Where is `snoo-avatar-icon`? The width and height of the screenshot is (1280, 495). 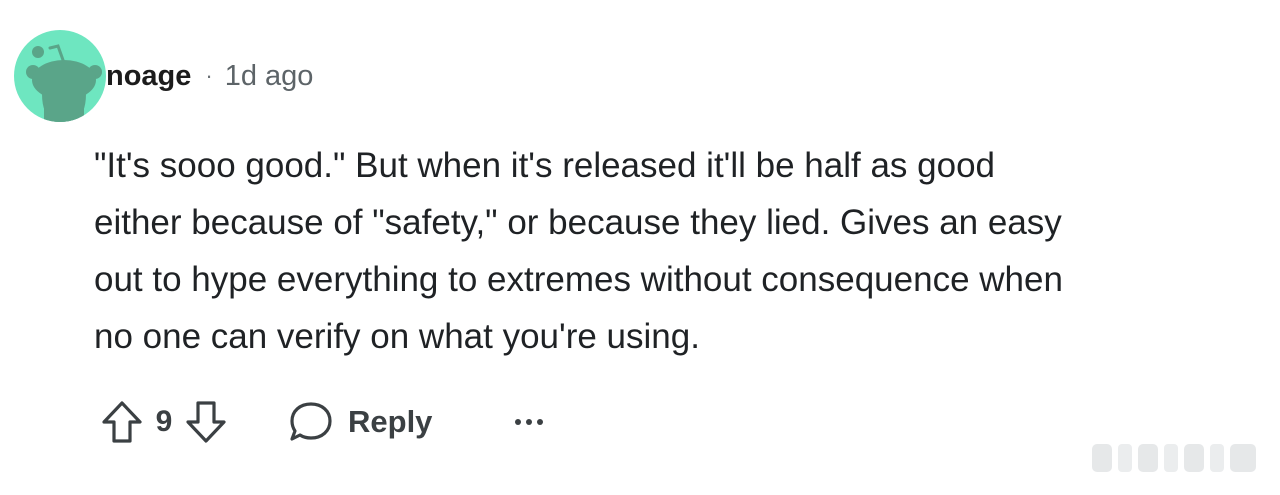
snoo-avatar-icon is located at coordinates (60, 76).